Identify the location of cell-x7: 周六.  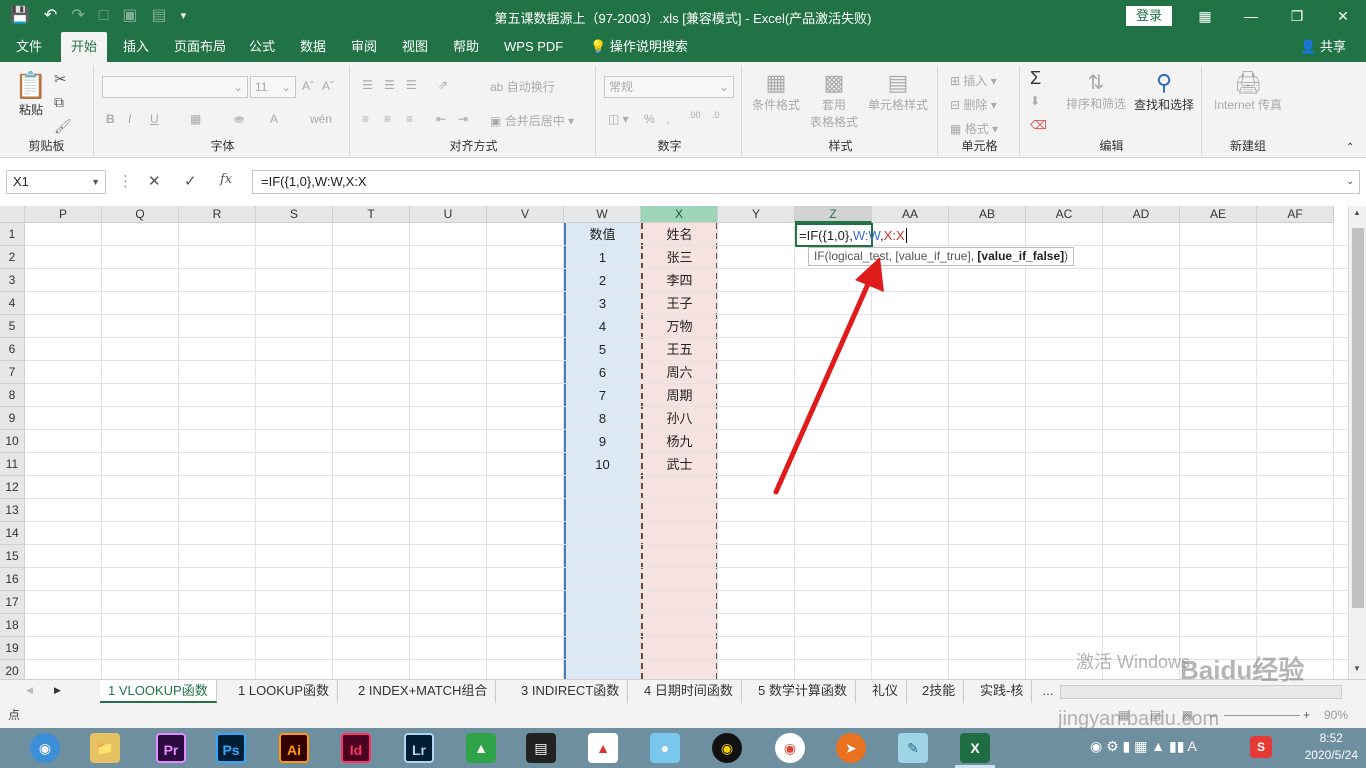
(679, 372).